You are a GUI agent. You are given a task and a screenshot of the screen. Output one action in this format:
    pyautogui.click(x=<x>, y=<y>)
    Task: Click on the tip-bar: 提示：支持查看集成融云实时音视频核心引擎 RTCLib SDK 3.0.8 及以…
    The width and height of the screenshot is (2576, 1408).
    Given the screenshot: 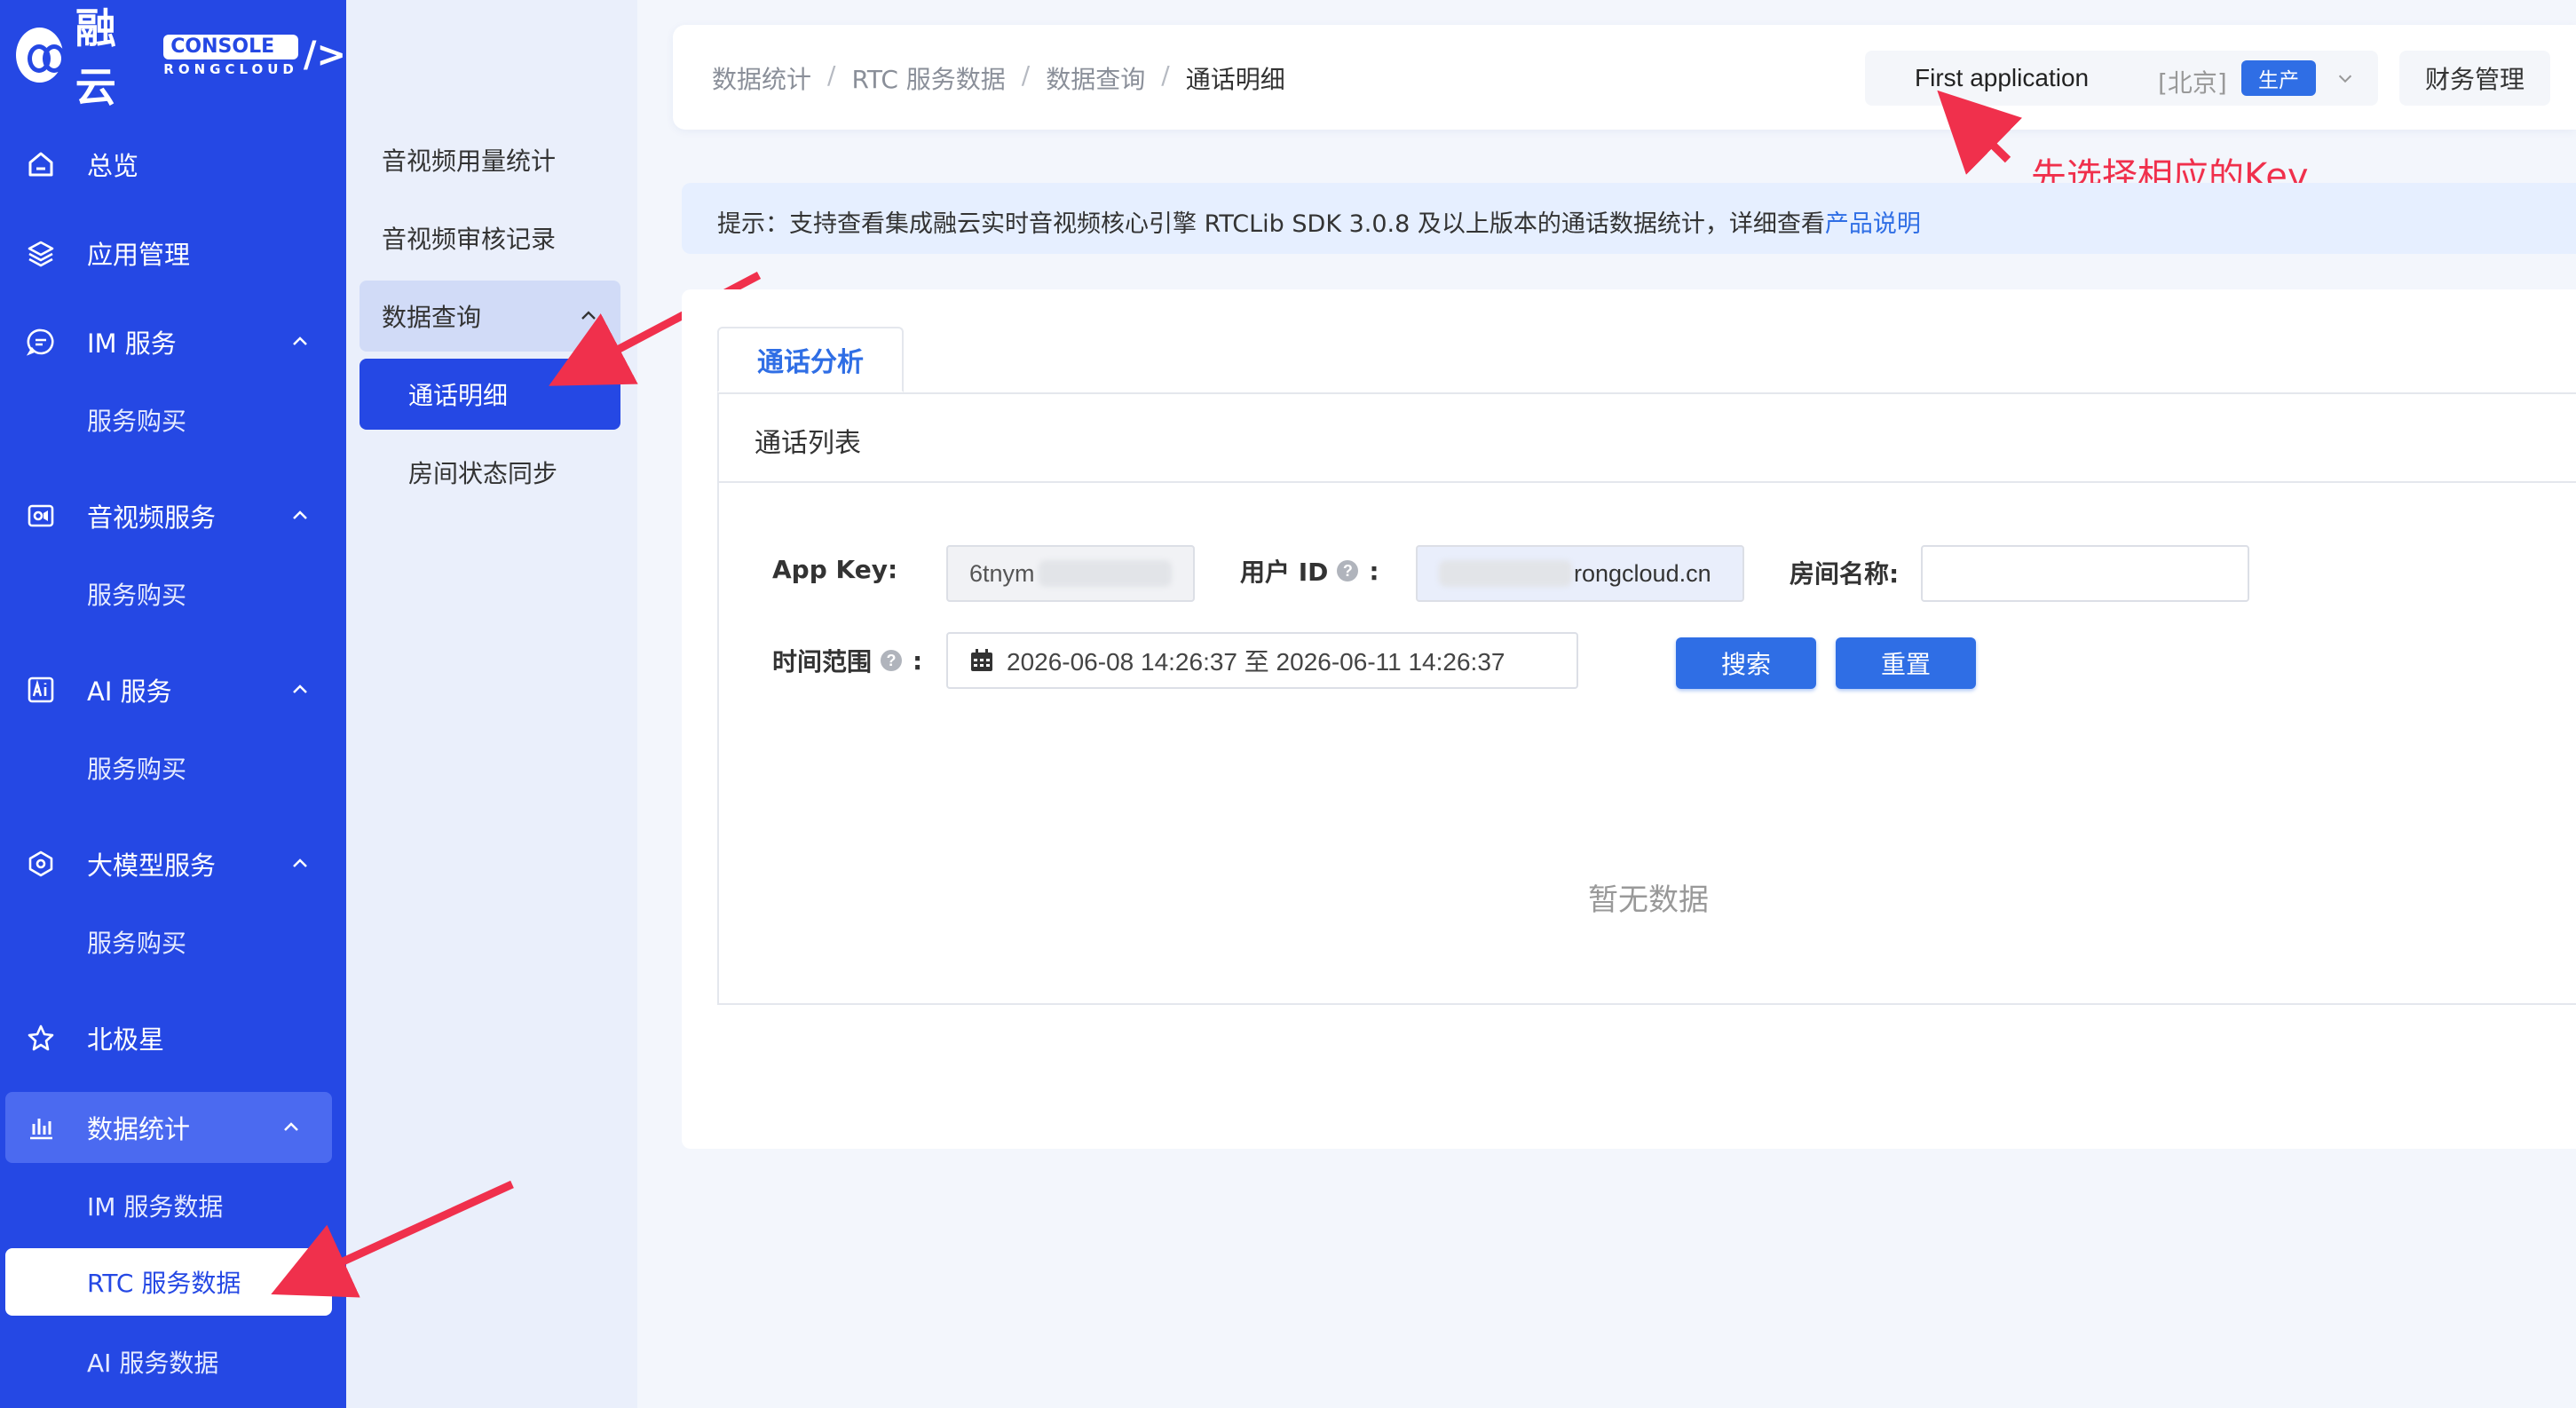 What is the action you would take?
    pyautogui.click(x=1629, y=218)
    